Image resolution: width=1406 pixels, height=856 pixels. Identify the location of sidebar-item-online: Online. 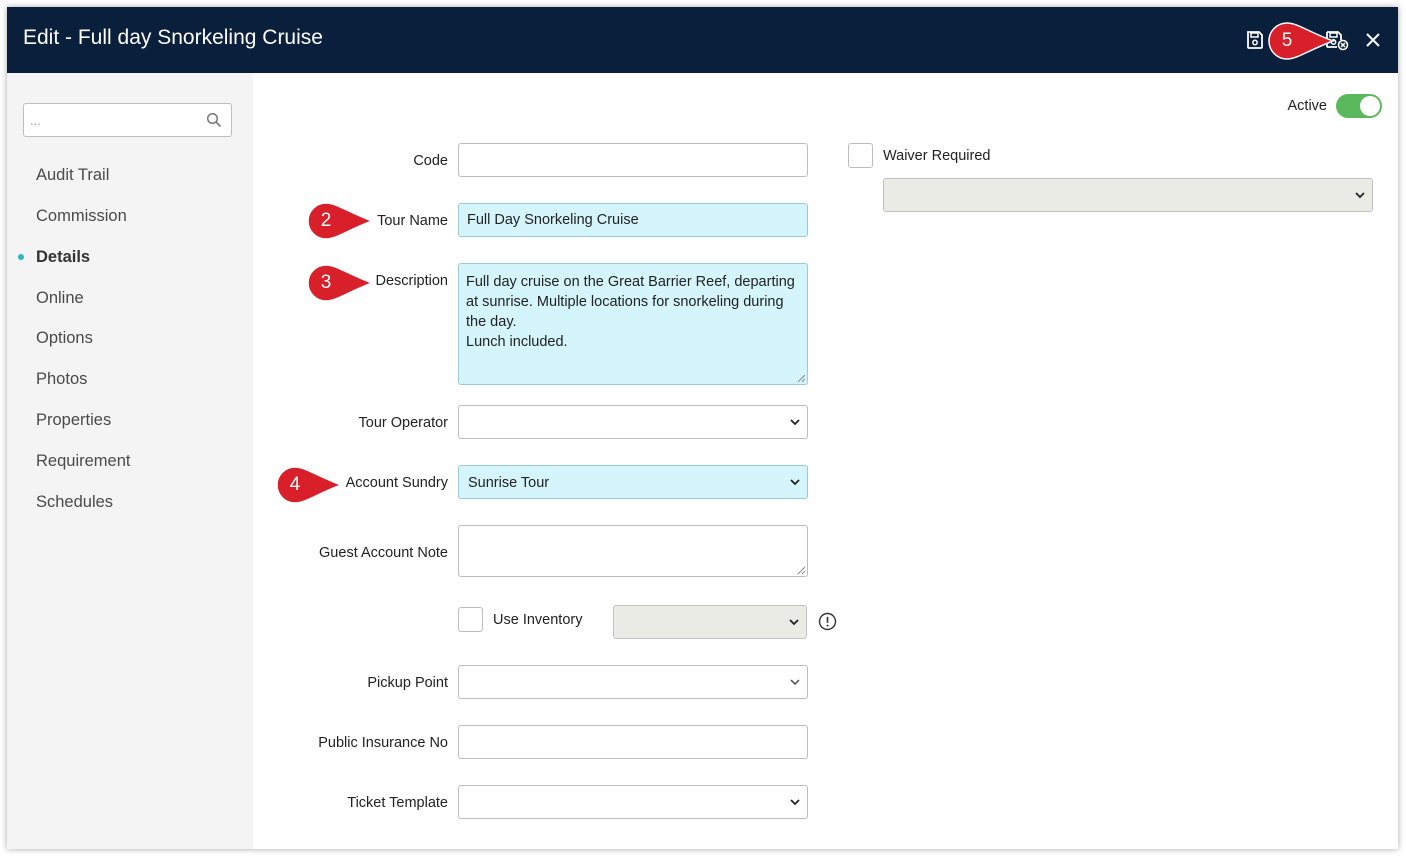
(60, 298).